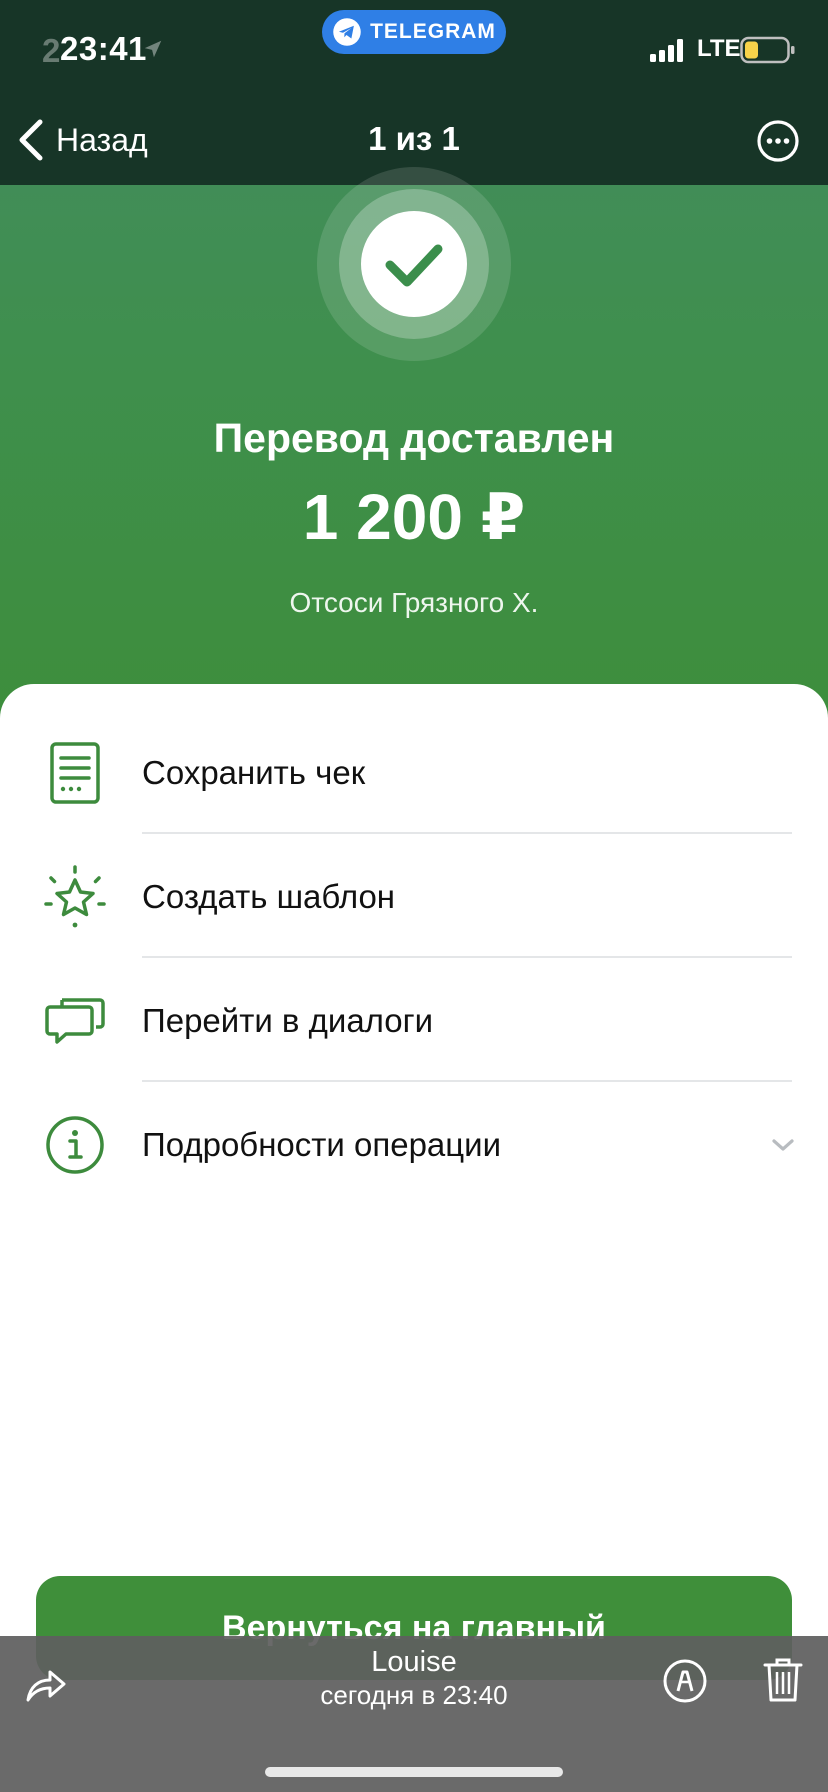  Describe the element at coordinates (719, 48) in the screenshot. I see `network-type: LTE` at that location.